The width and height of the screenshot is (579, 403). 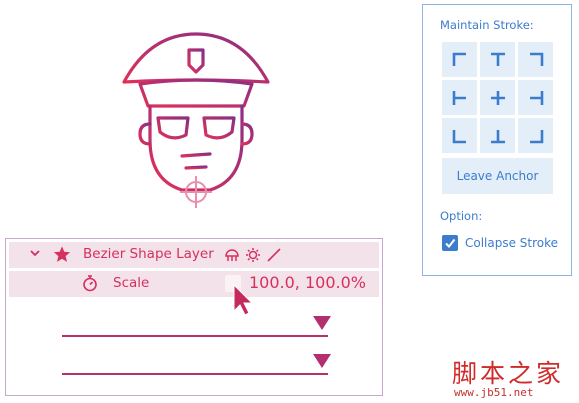 I want to click on collapse-stroke-checkbox, so click(x=450, y=243).